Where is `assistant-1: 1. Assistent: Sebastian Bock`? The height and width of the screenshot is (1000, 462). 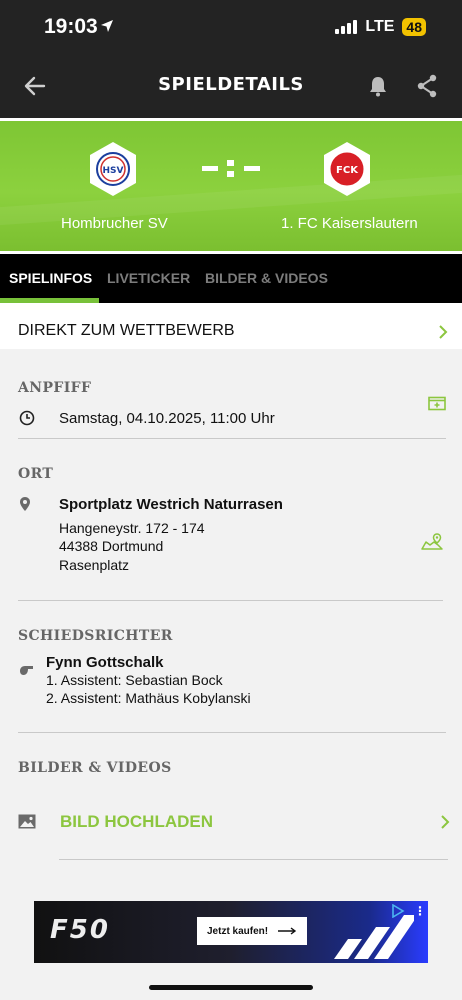 assistant-1: 1. Assistent: Sebastian Bock is located at coordinates (134, 680).